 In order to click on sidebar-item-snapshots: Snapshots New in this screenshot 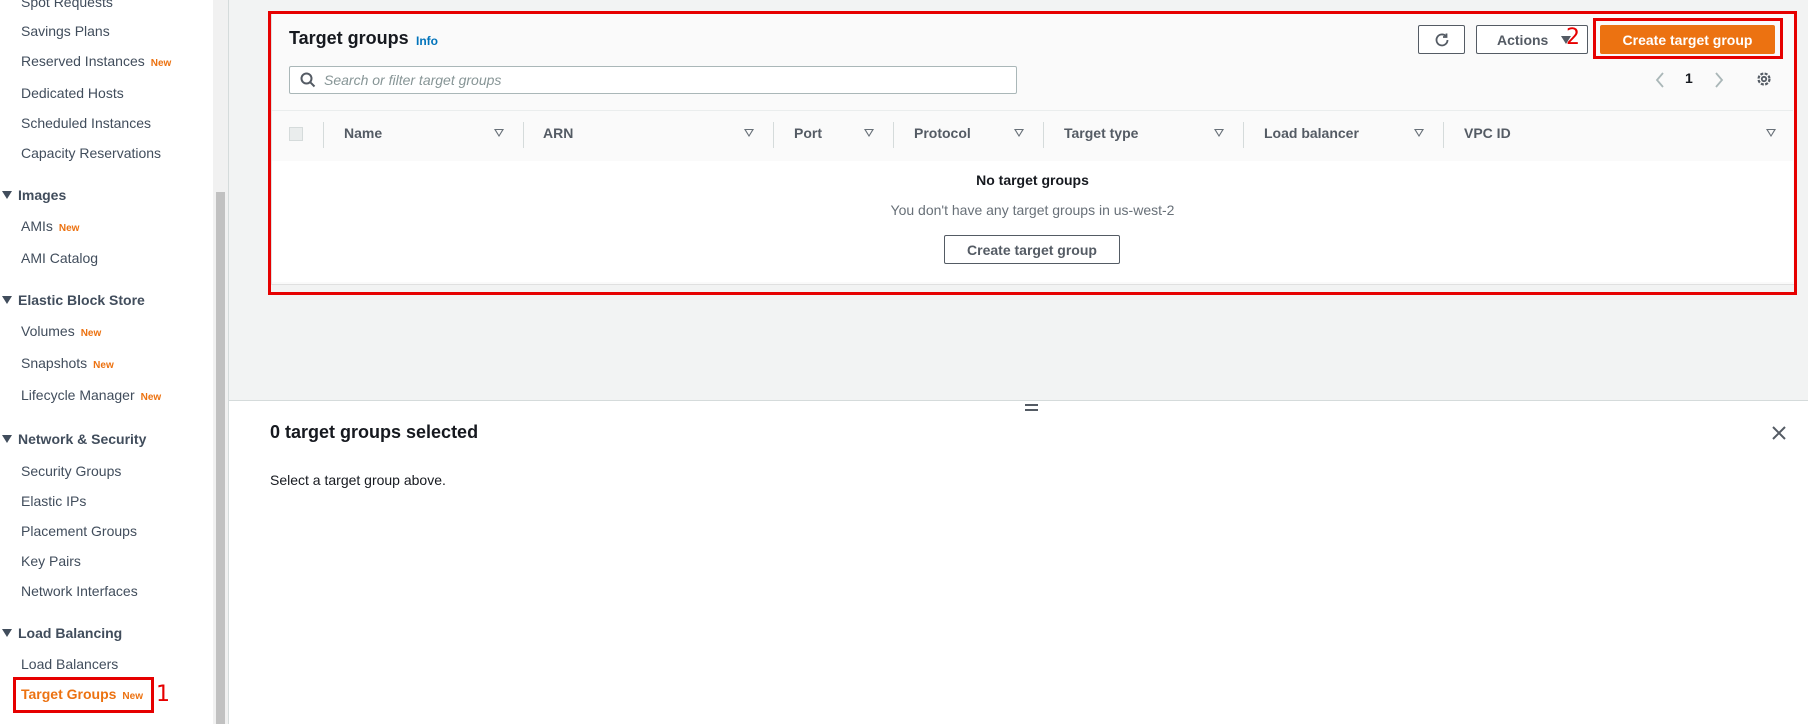, I will do `click(67, 363)`.